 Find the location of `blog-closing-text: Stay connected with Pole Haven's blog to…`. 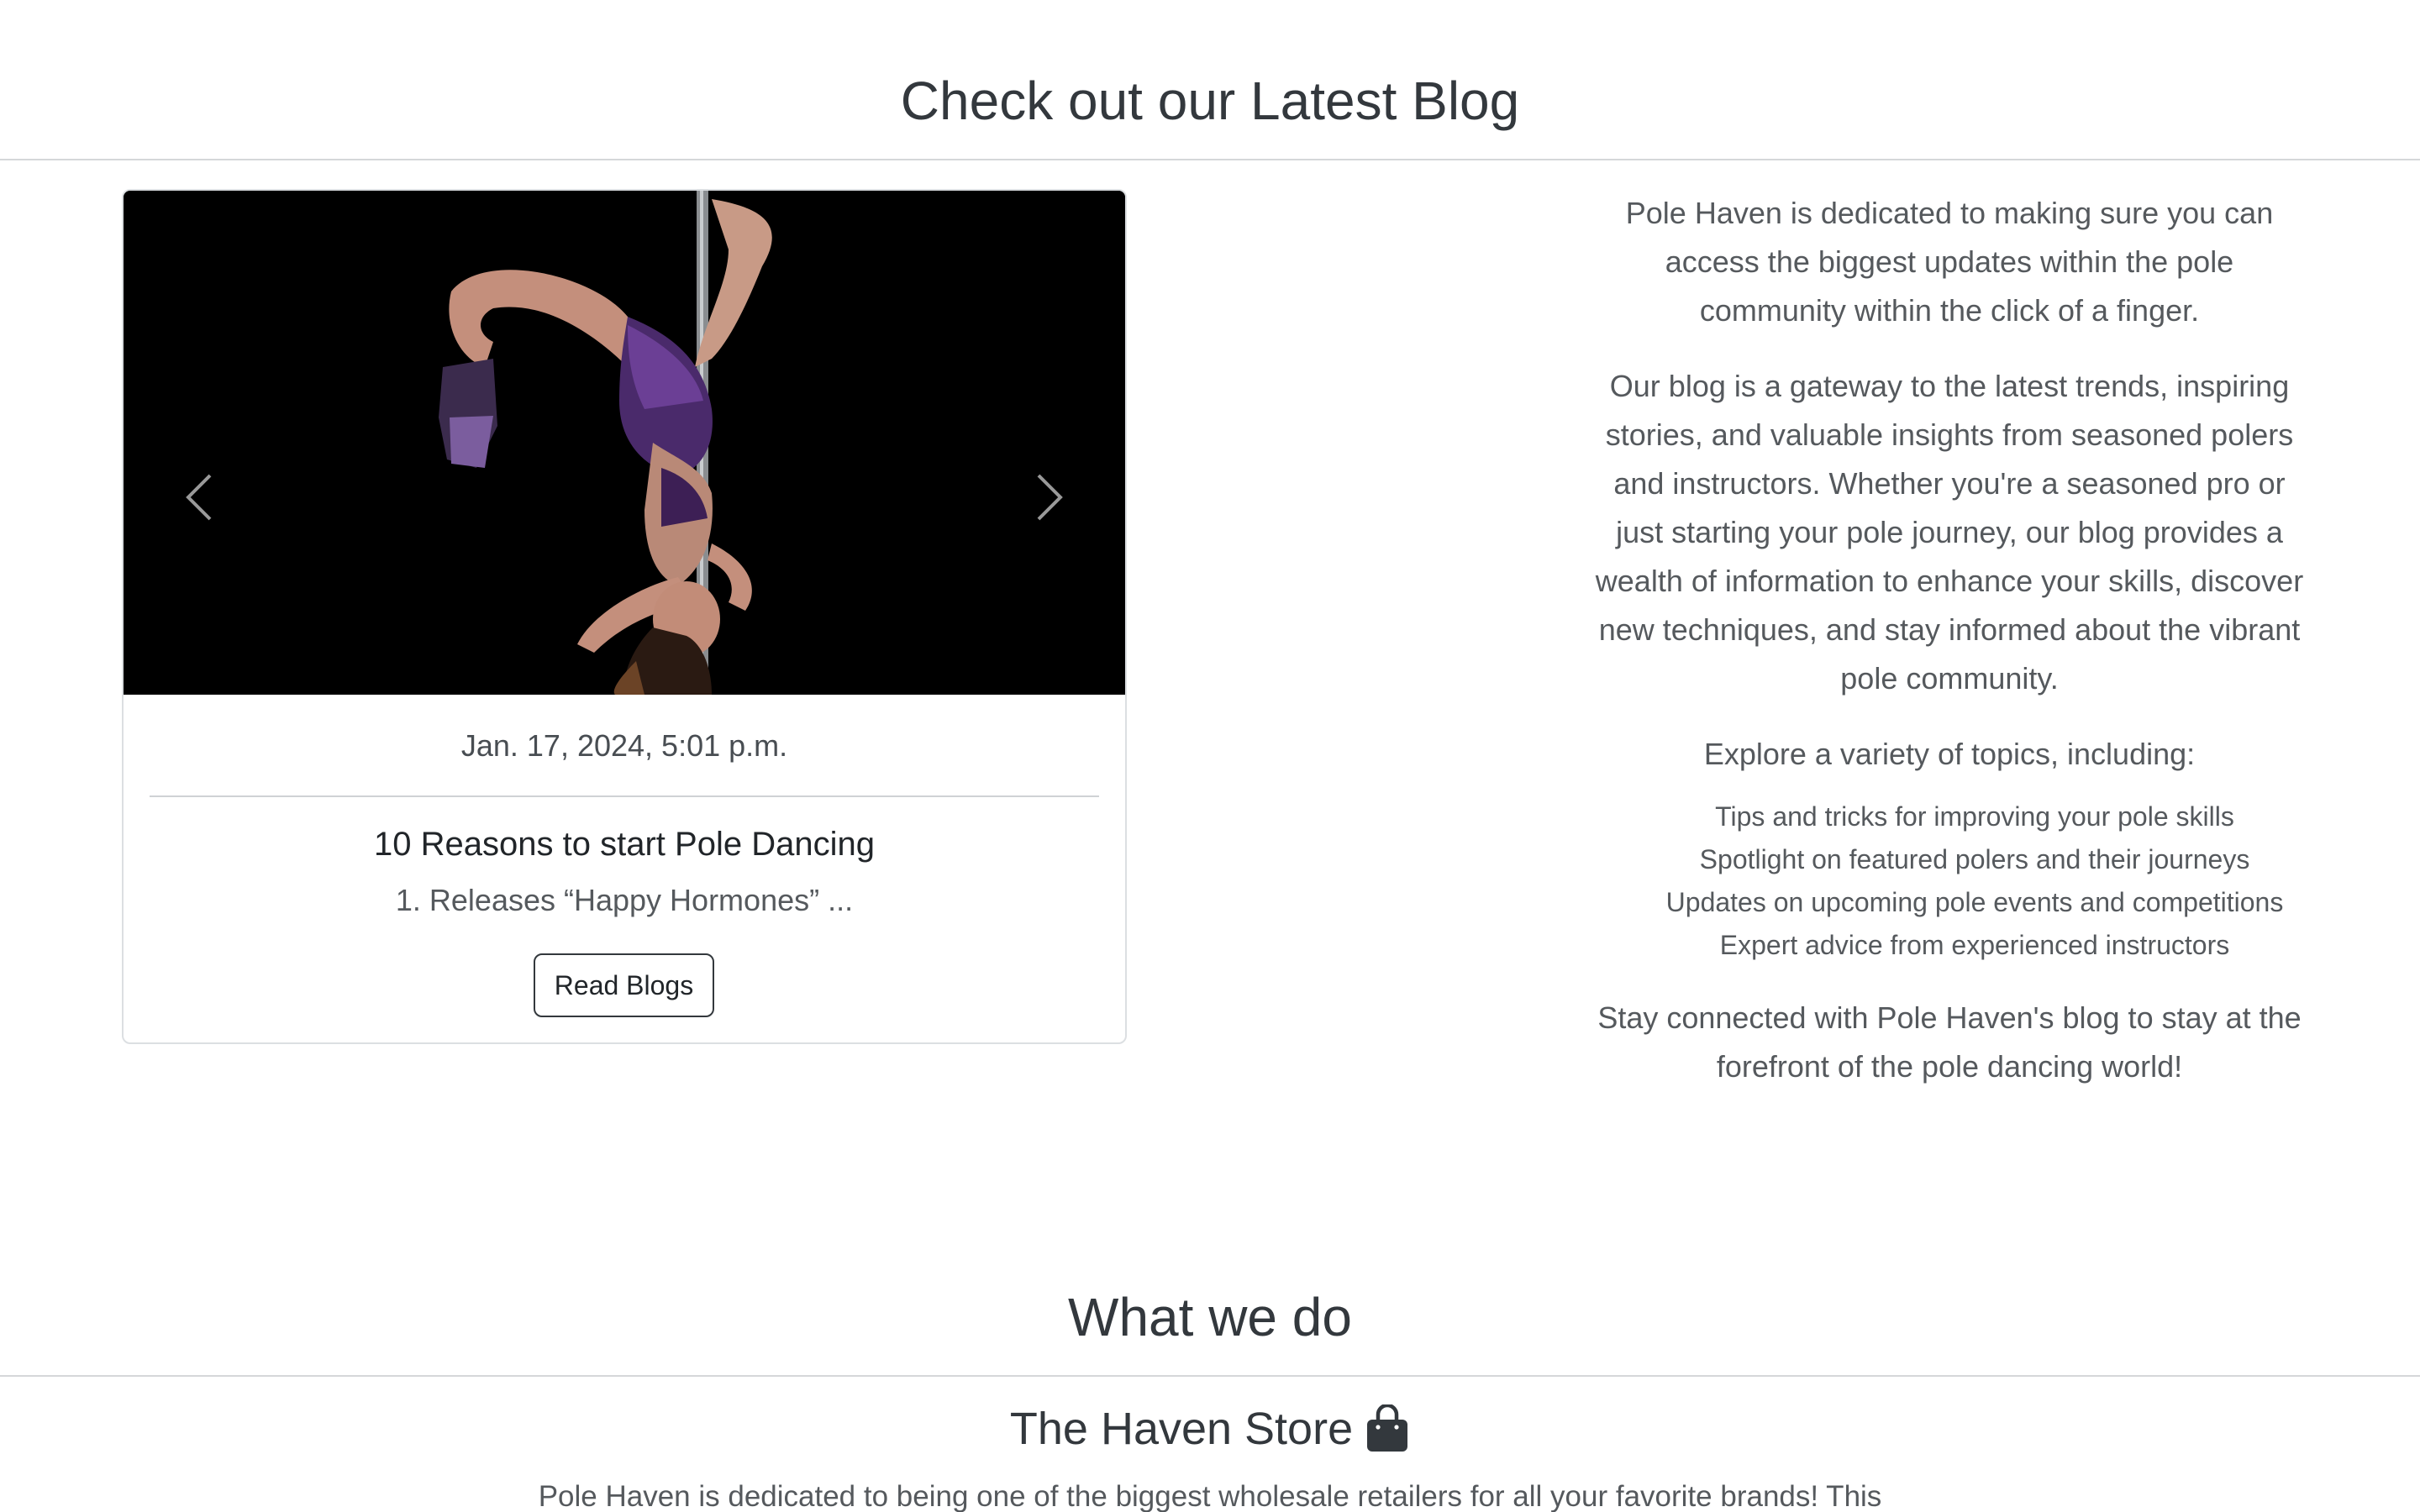

blog-closing-text: Stay connected with Pole Haven's blog to… is located at coordinates (1949, 1042).